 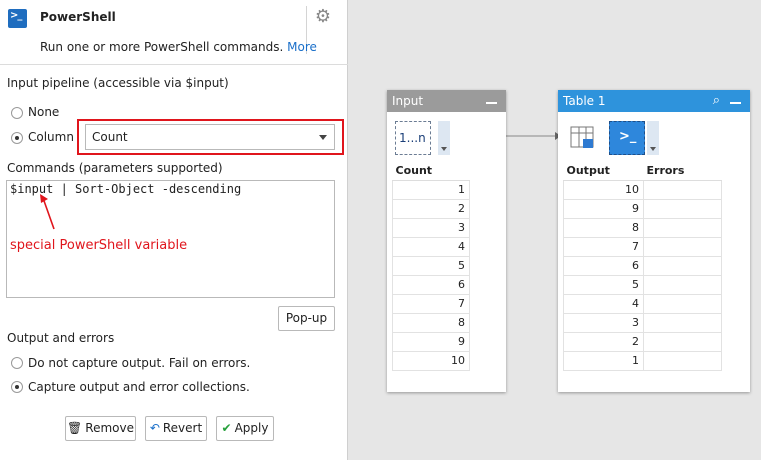 I want to click on apply-button: ✔ Apply, so click(x=245, y=428).